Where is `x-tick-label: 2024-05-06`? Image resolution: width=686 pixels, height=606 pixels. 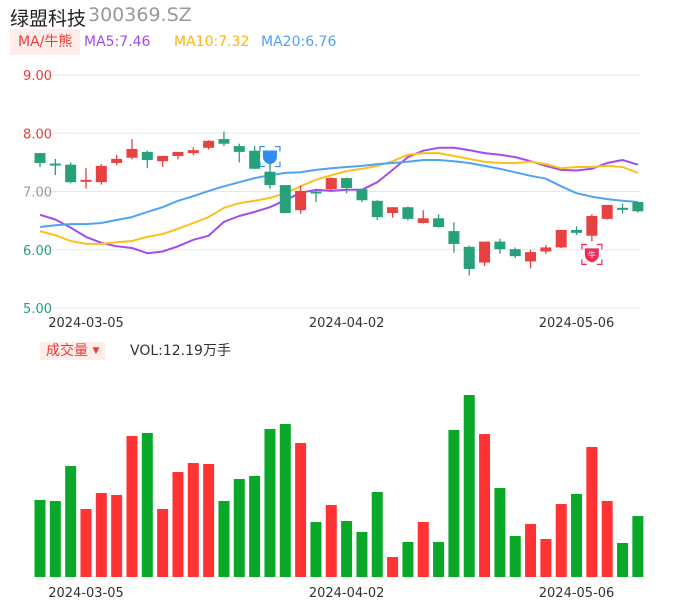
x-tick-label: 2024-05-06 is located at coordinates (577, 323).